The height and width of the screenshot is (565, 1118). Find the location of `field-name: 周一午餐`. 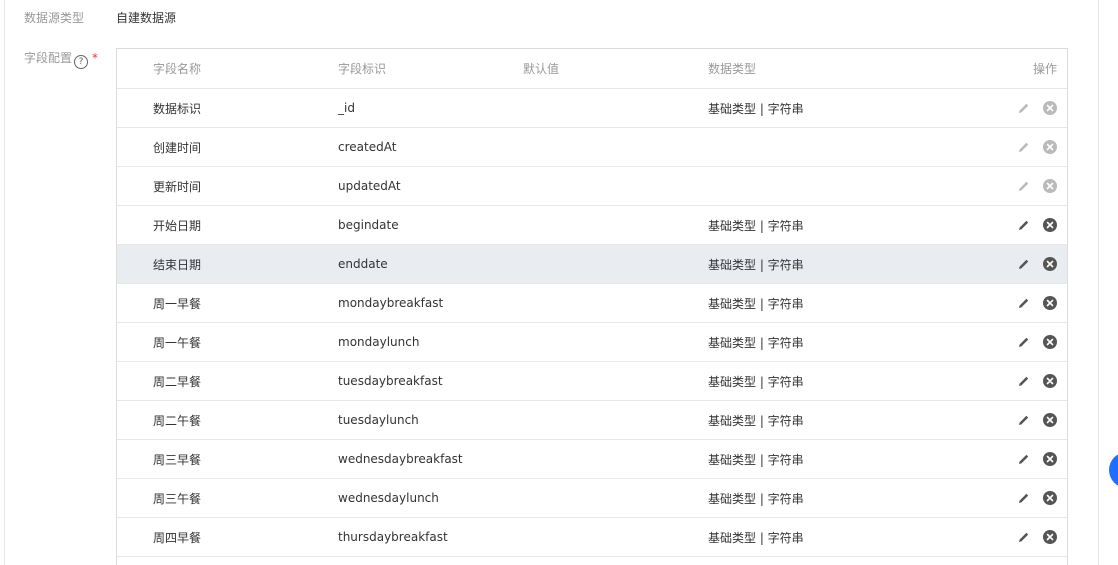

field-name: 周一午餐 is located at coordinates (177, 342).